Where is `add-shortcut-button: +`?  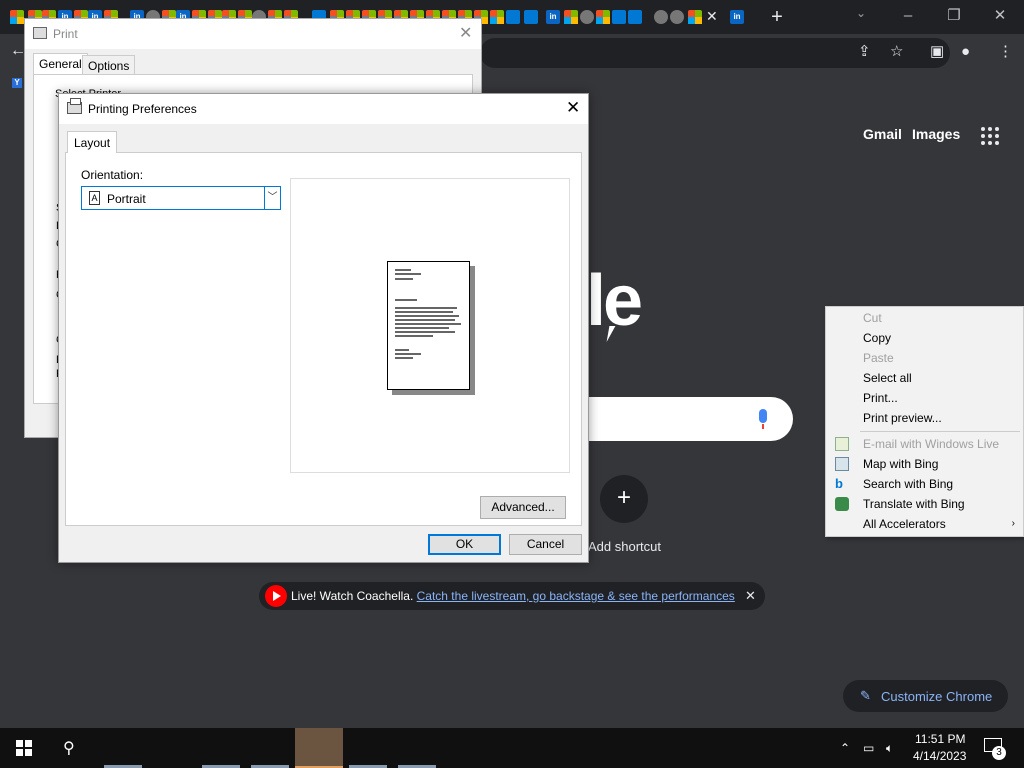 add-shortcut-button: + is located at coordinates (624, 499).